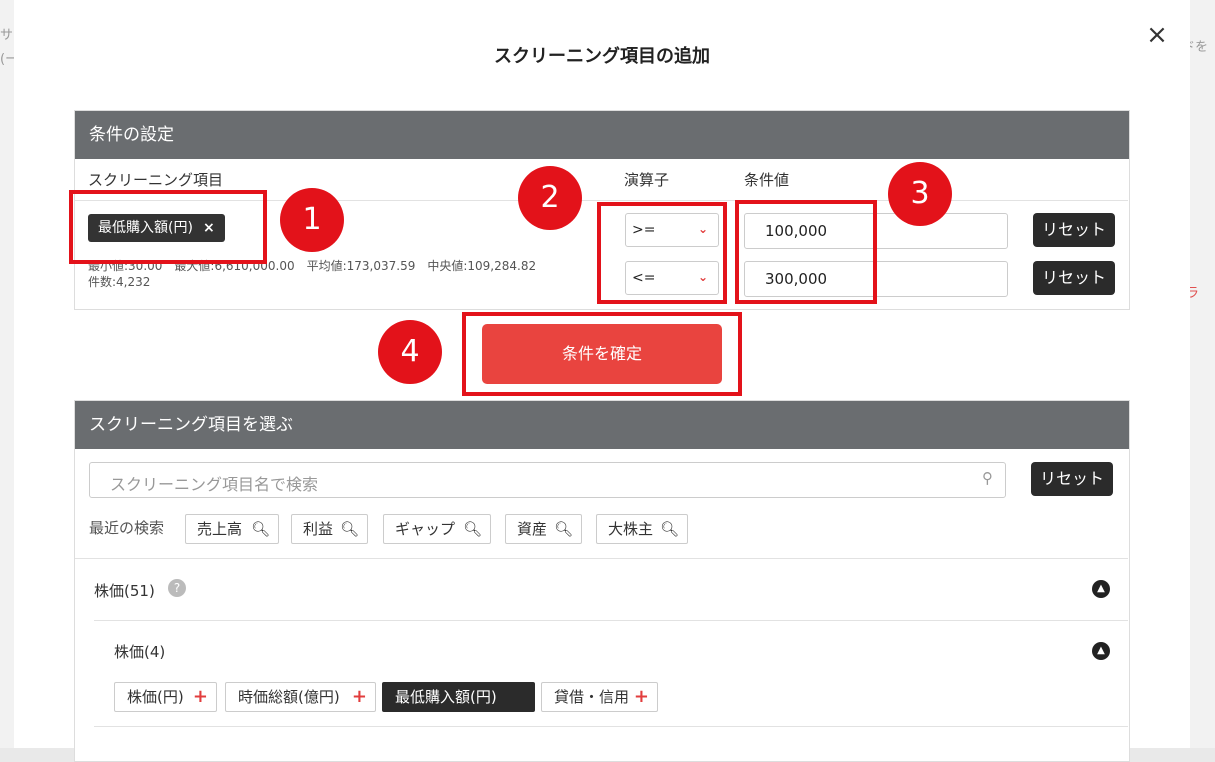  I want to click on item-count: 件数:4,232, so click(119, 282).